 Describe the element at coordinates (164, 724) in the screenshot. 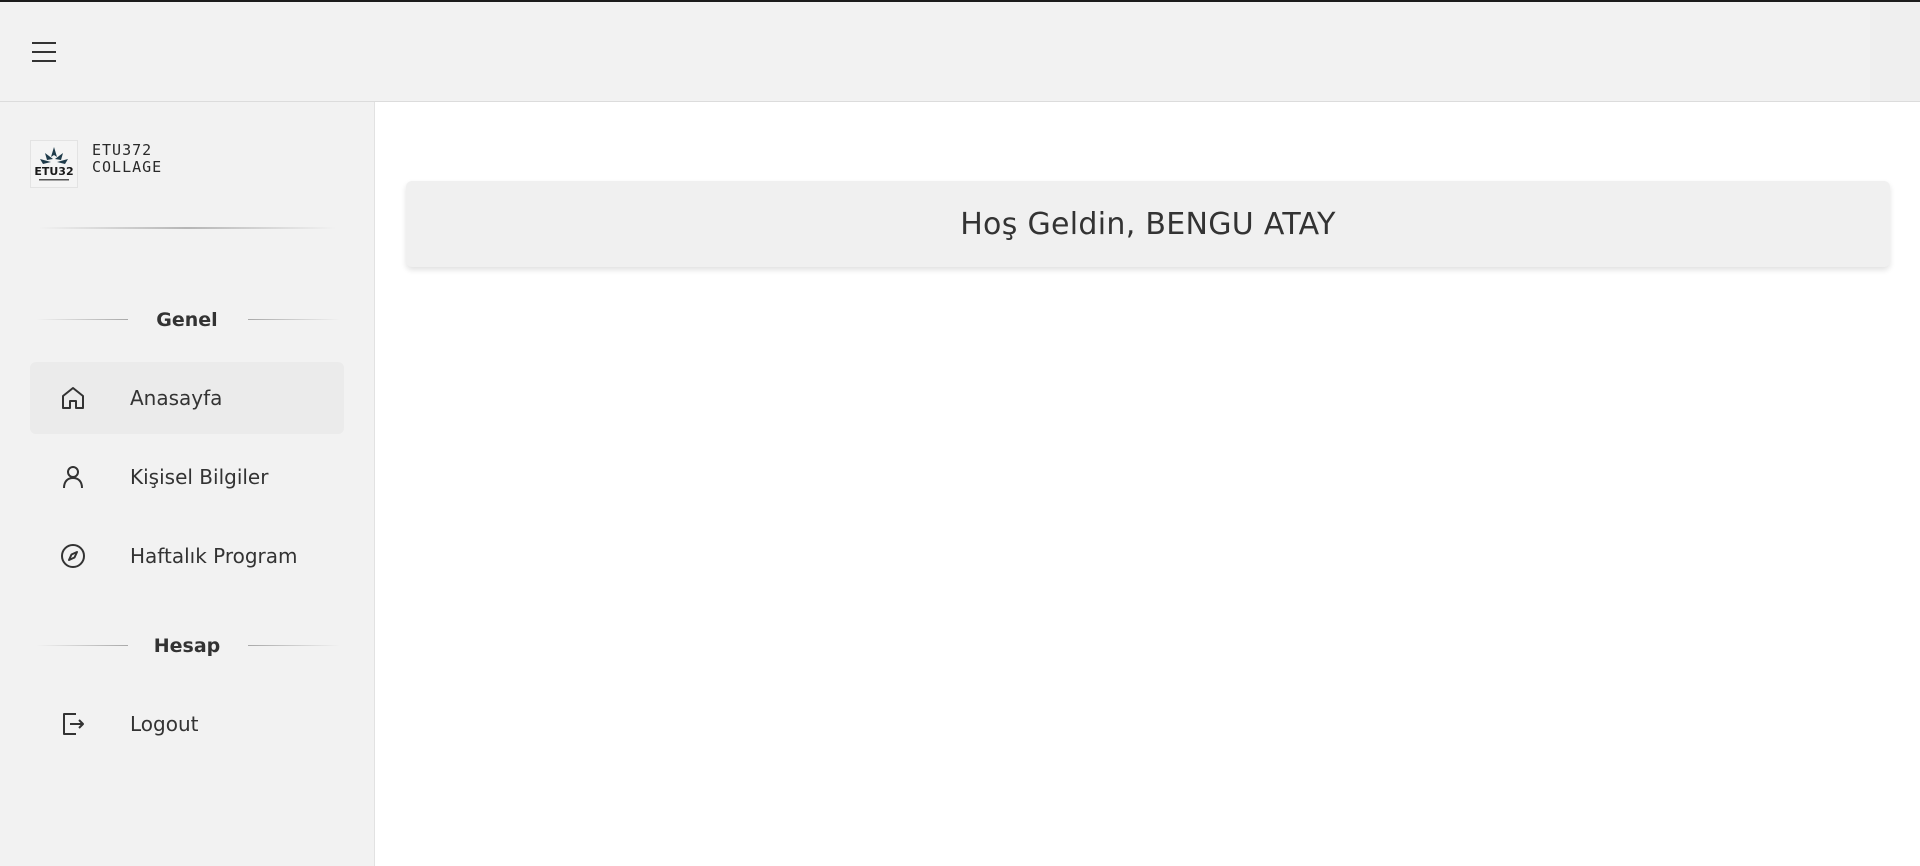

I see `sidebar-item-label: Logout` at that location.